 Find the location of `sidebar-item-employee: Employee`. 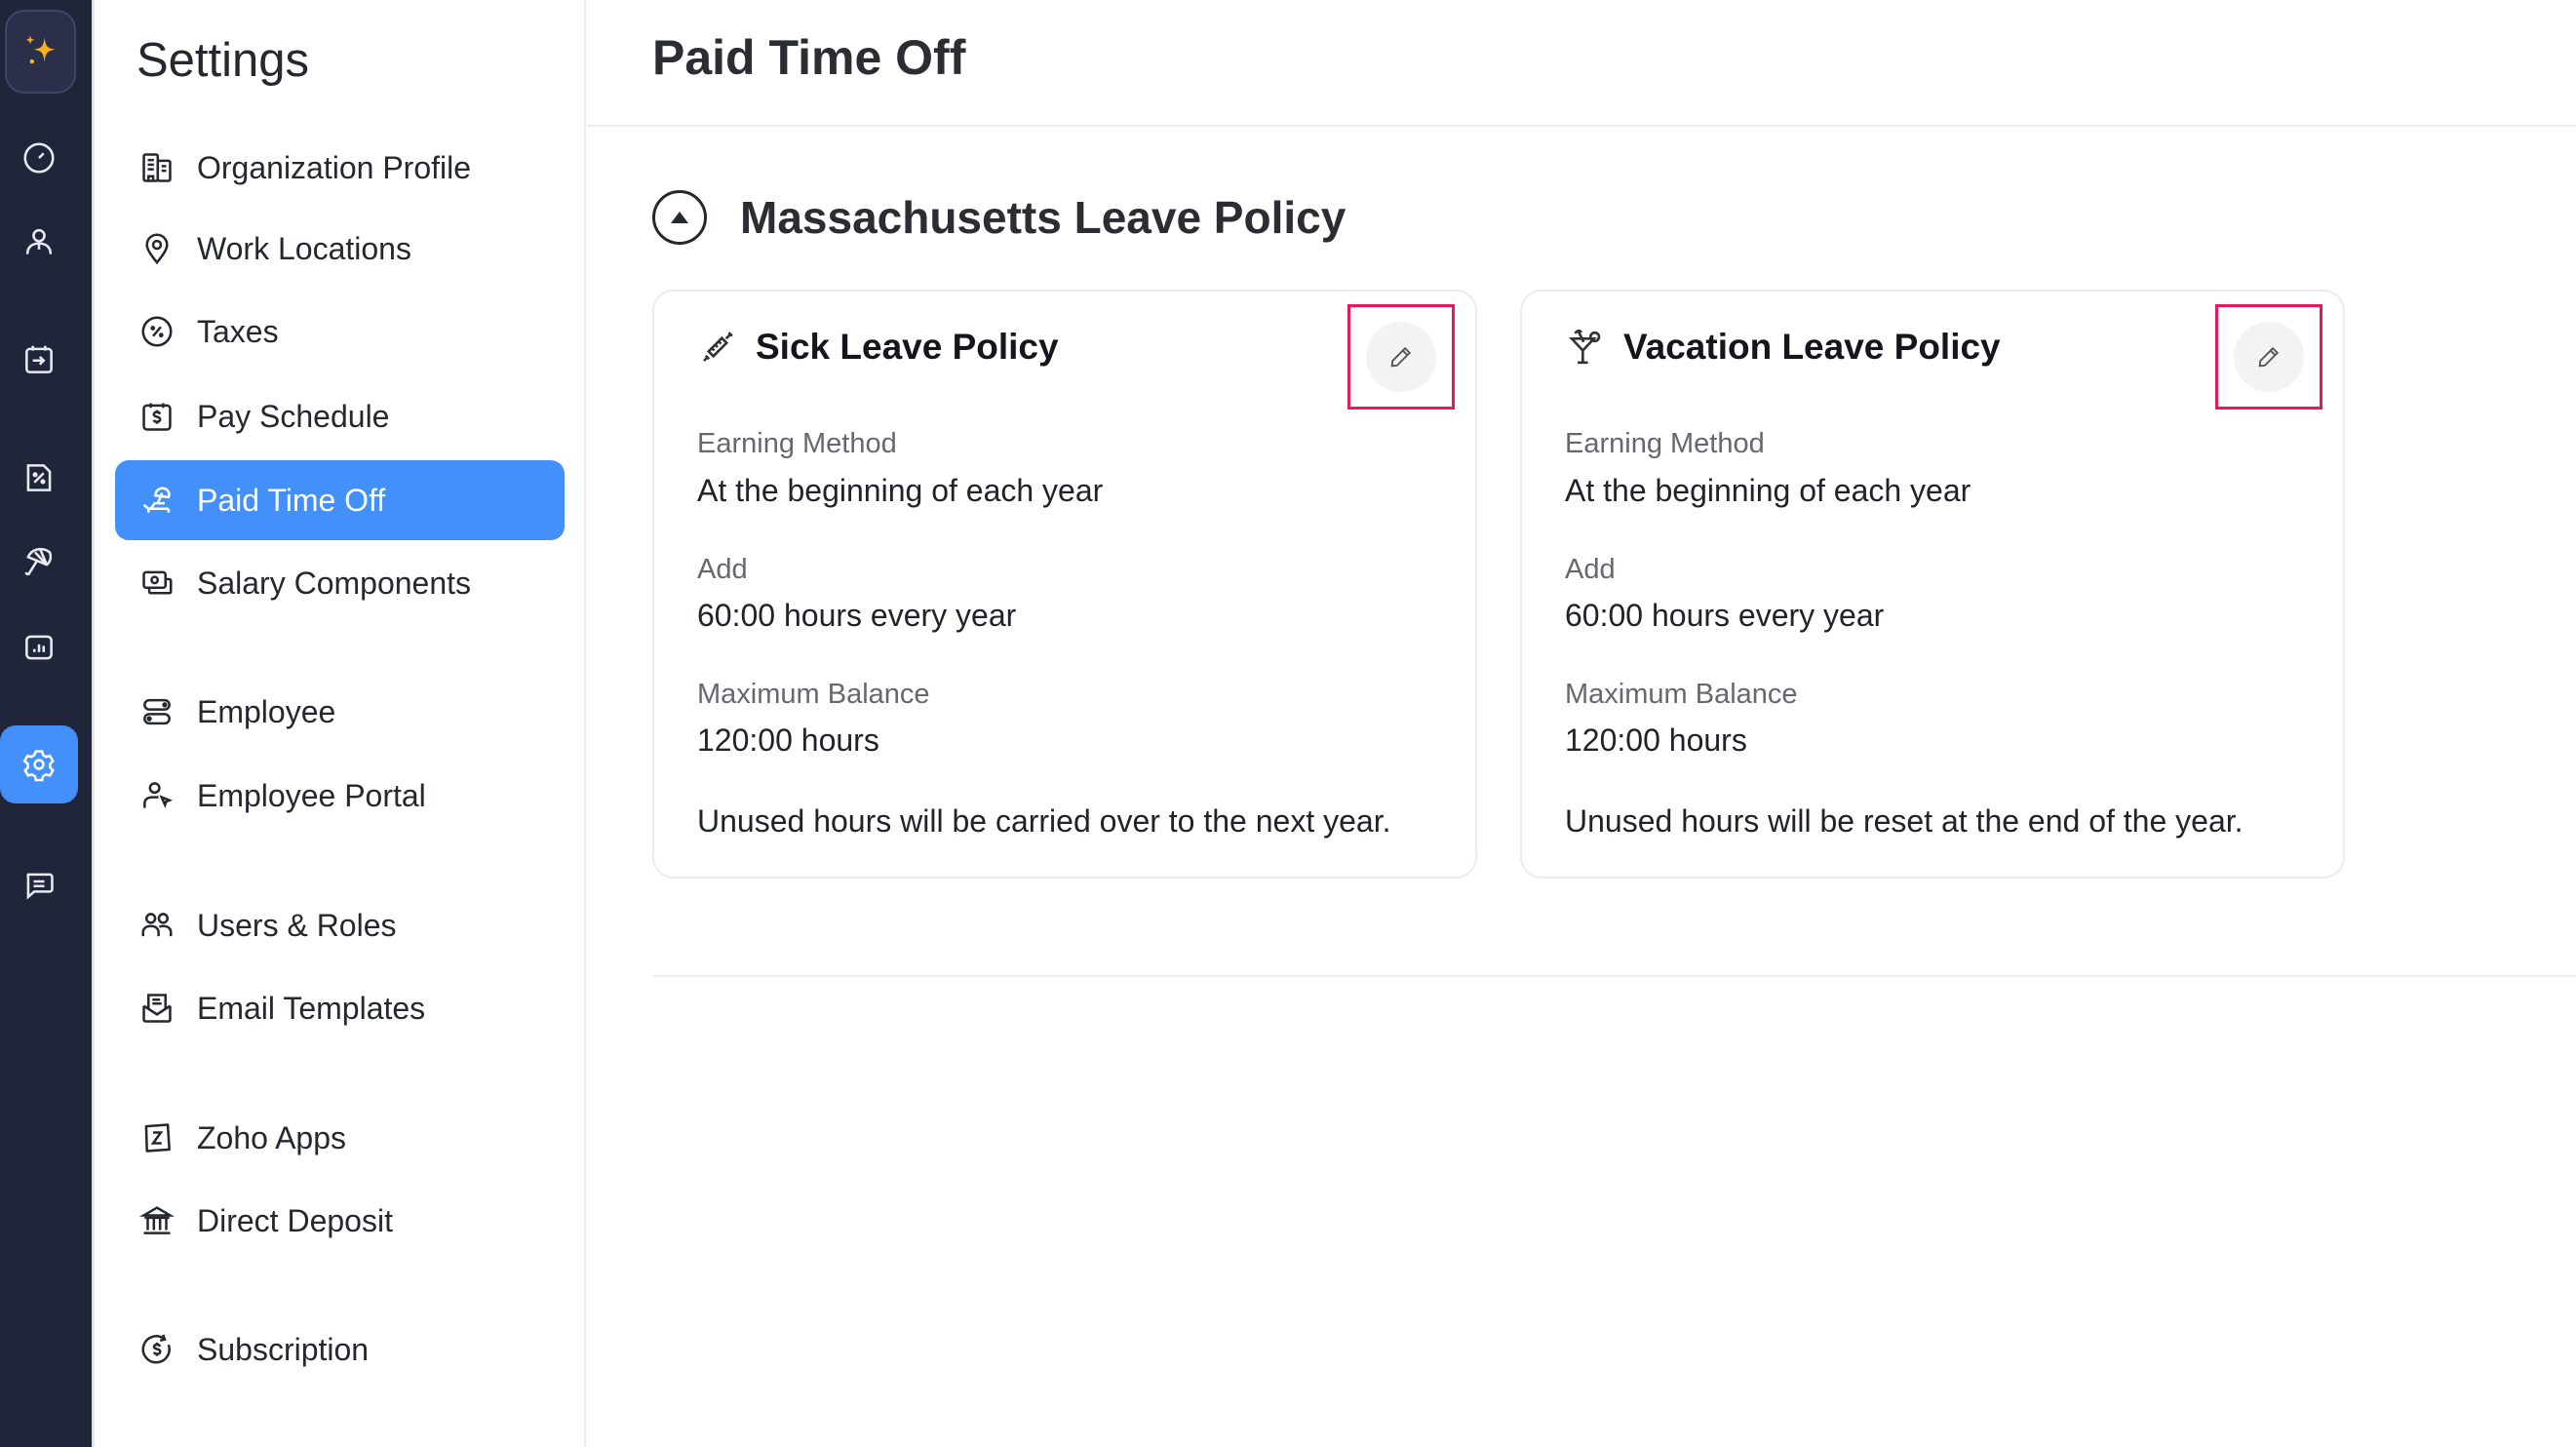

sidebar-item-employee: Employee is located at coordinates (340, 712).